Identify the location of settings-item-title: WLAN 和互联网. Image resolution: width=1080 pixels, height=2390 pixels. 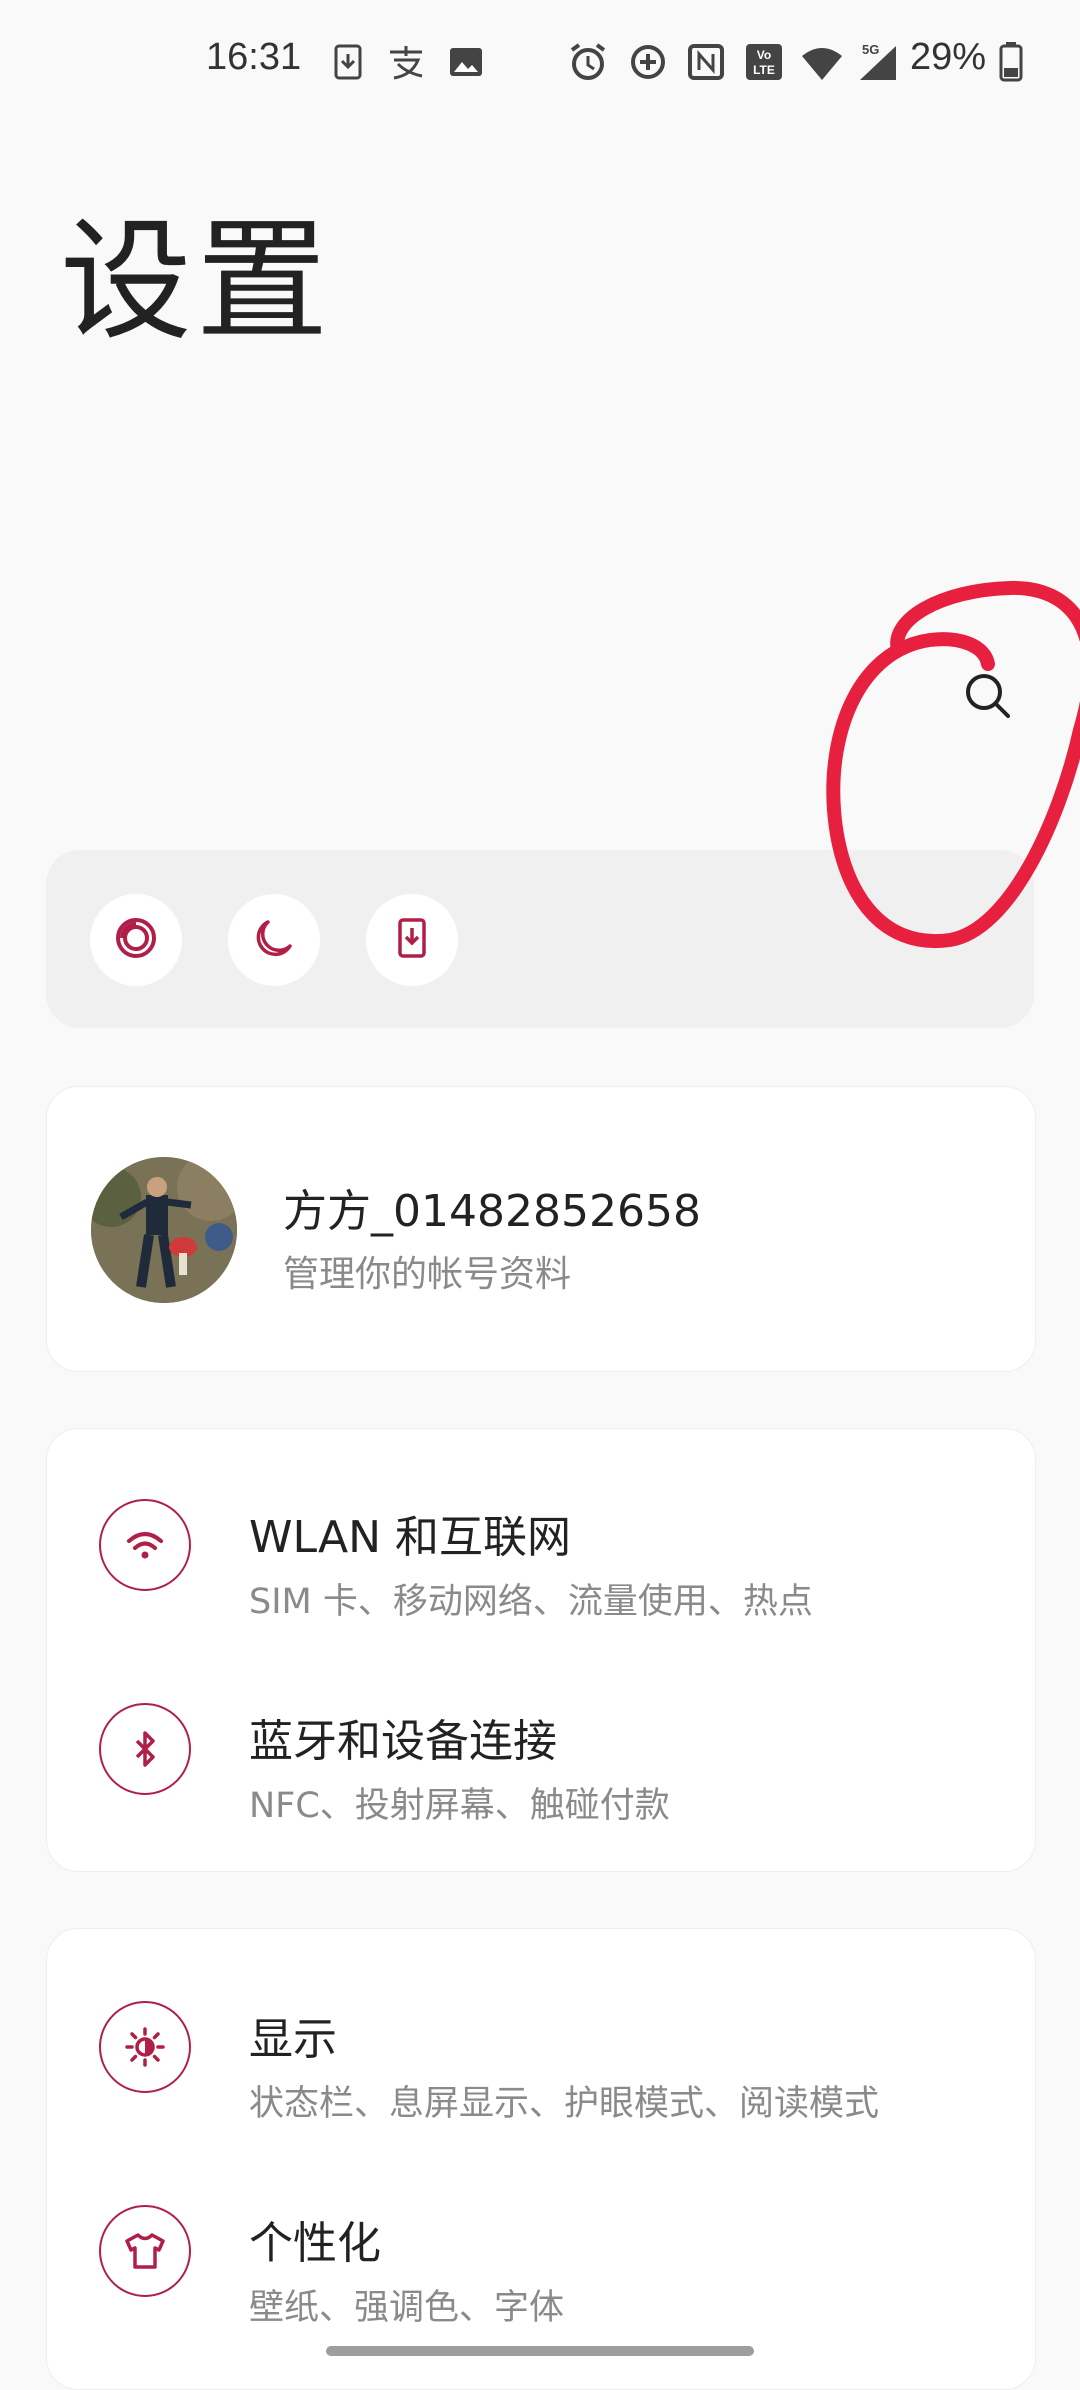
(410, 1537).